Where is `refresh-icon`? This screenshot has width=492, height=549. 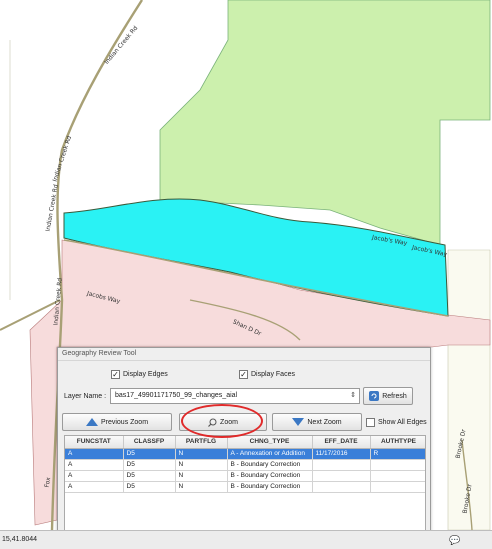 refresh-icon is located at coordinates (374, 396).